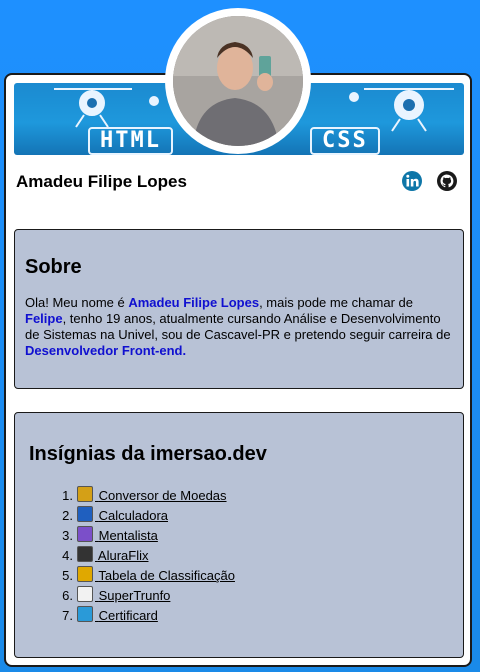  I want to click on badge-link: Mentalista, so click(117, 534).